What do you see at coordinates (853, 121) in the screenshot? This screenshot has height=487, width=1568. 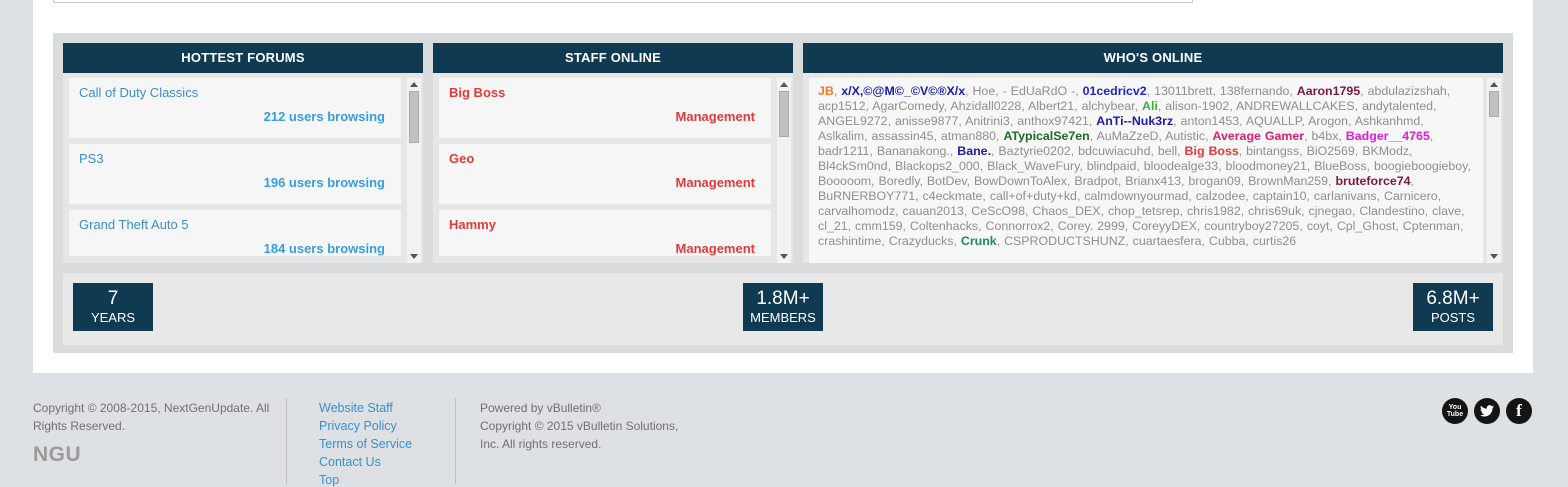 I see `online-user-link: ANGEL9272` at bounding box center [853, 121].